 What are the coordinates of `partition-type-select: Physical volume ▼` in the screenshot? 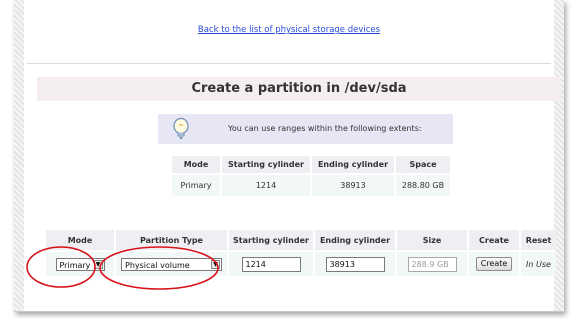 It's located at (171, 264).